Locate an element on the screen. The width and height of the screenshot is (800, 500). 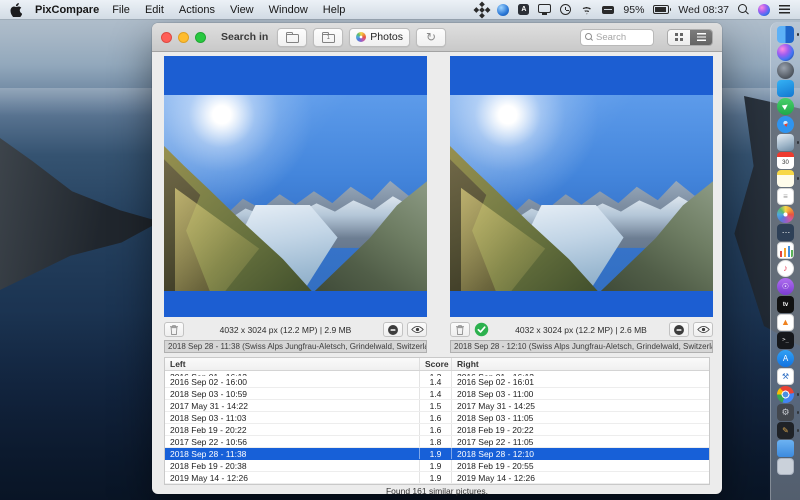
window-titlebar: Search in 1 Photos ↻ is located at coordinates (437, 37).